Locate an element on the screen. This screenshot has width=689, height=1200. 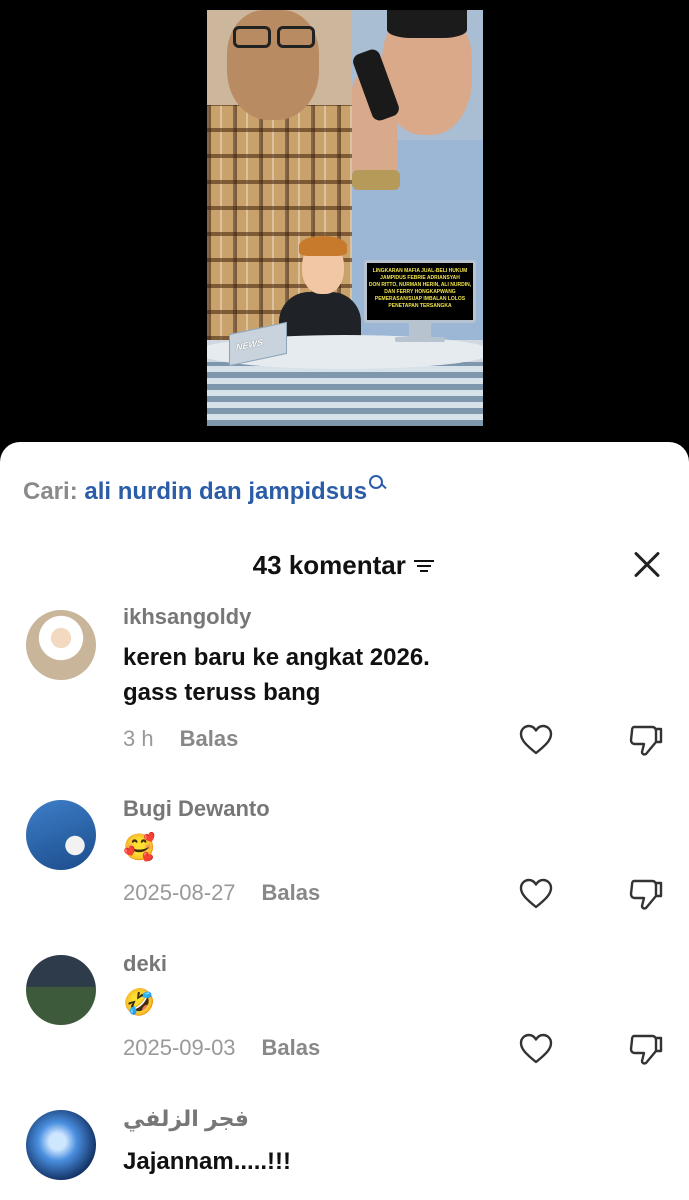
comment-emoji: 🤣 is located at coordinates (139, 1002).